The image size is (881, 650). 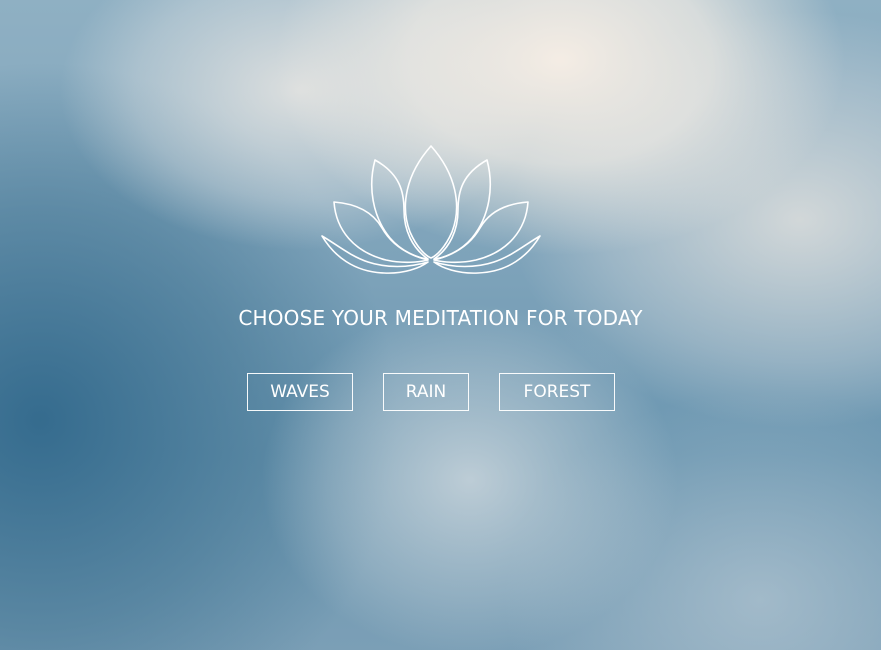 I want to click on rain-button-label: RAIN, so click(x=426, y=392).